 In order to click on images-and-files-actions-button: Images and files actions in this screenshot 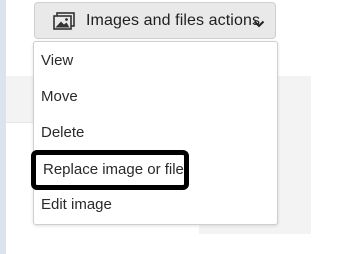, I will do `click(155, 20)`.